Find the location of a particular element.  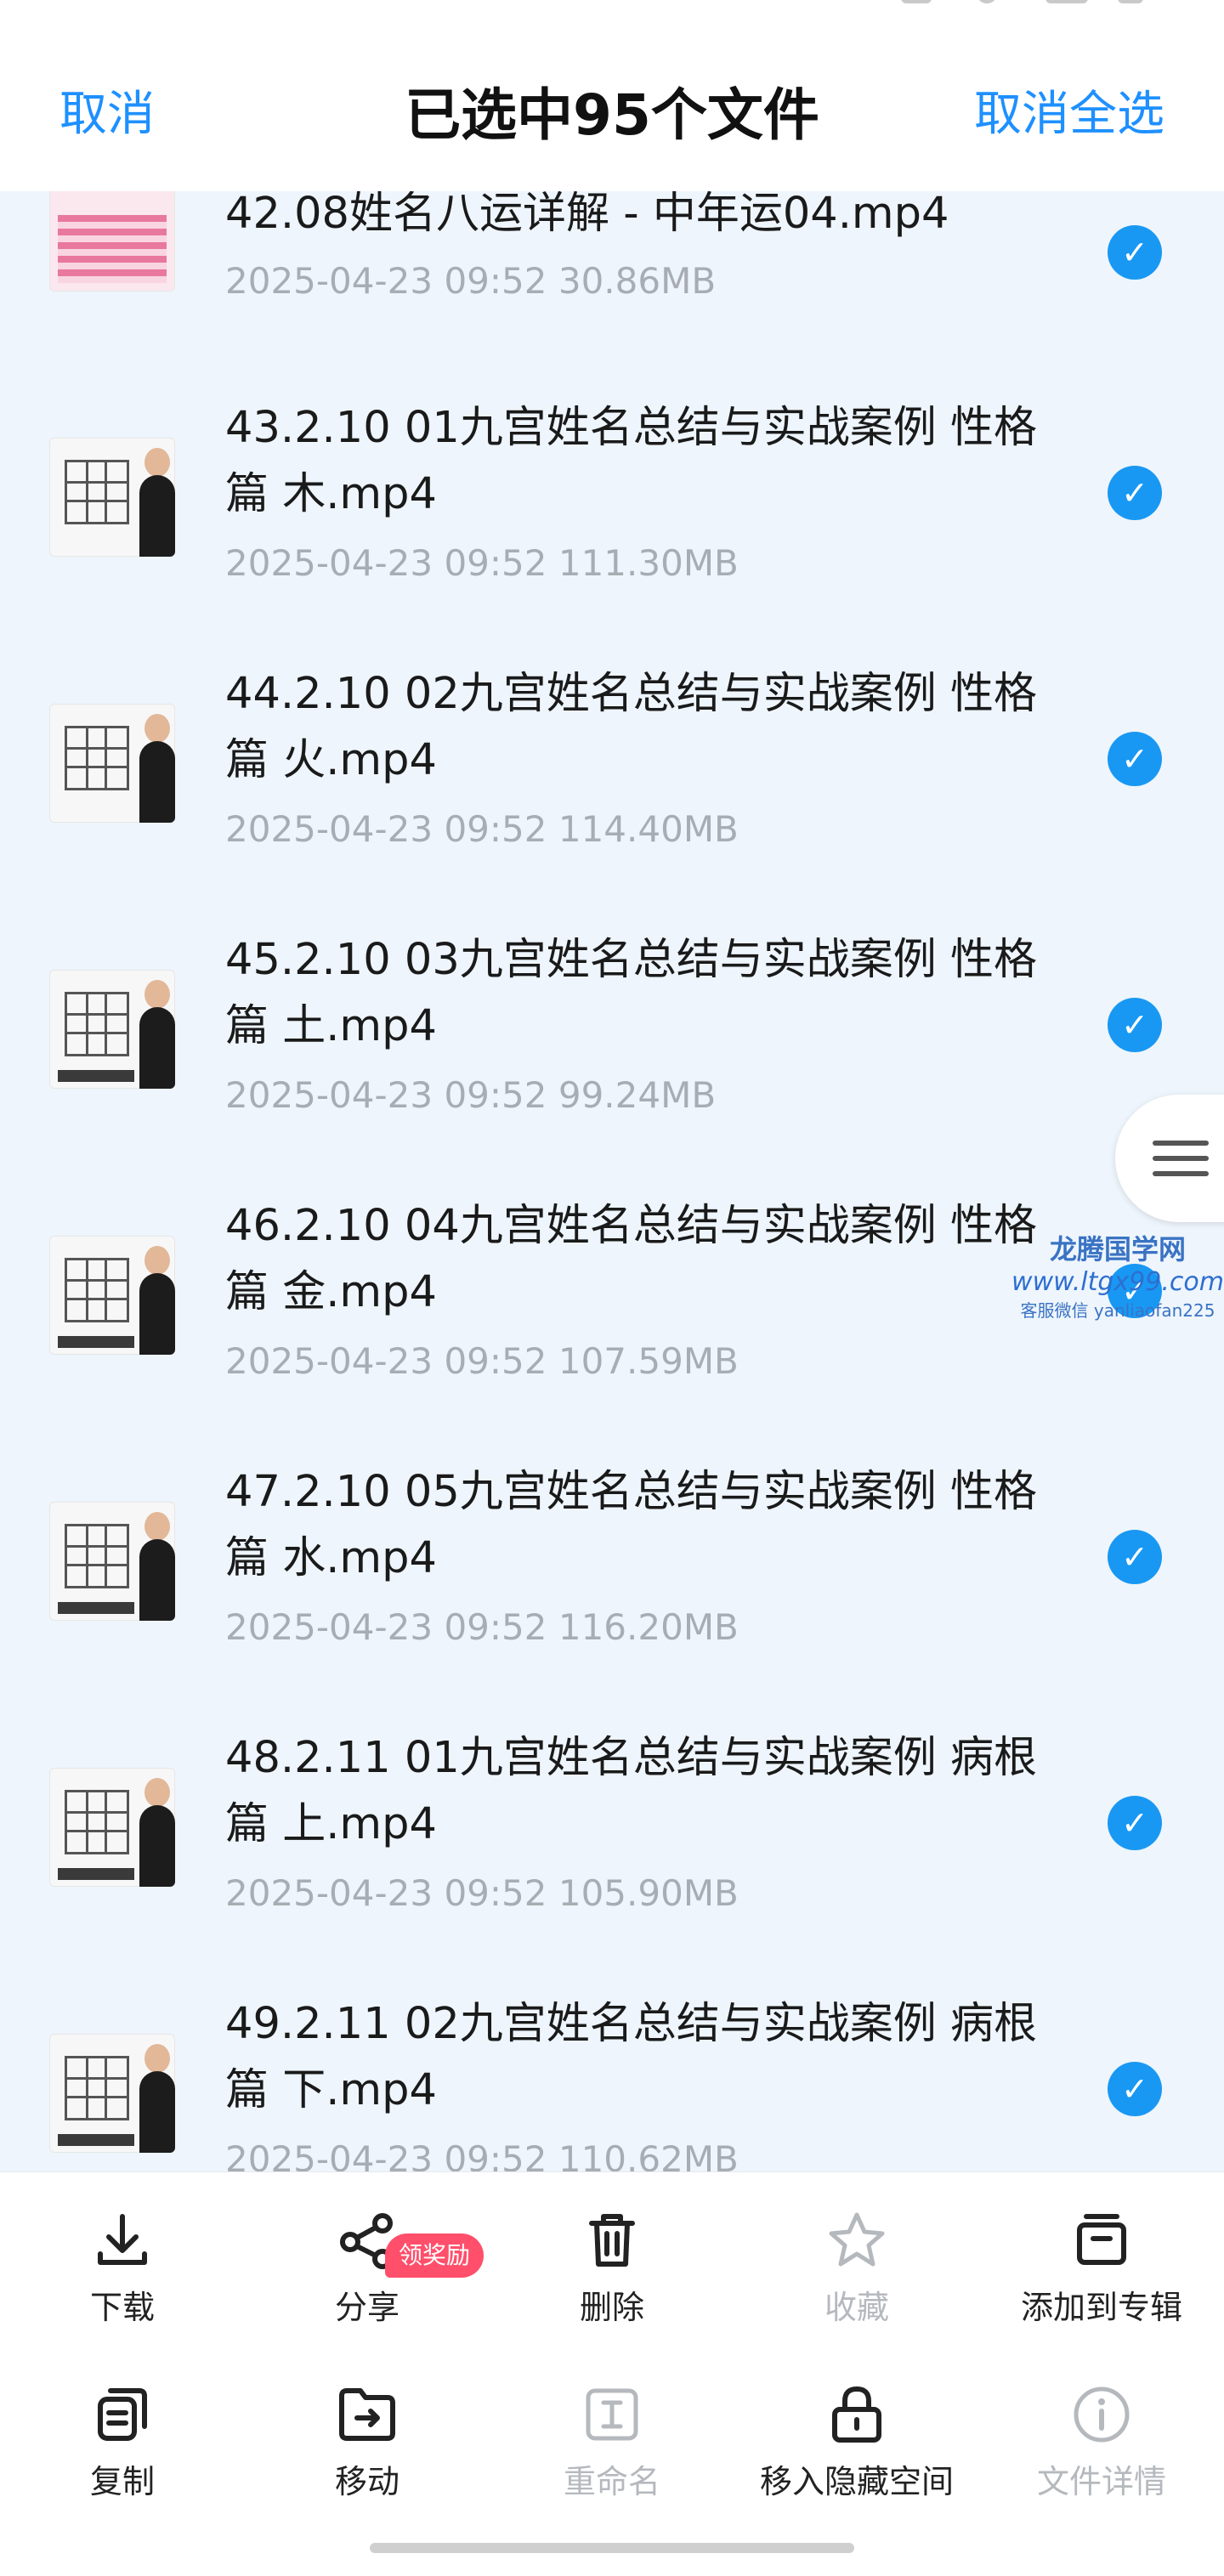

file-details-button: 文件详情 is located at coordinates (1101, 2442).